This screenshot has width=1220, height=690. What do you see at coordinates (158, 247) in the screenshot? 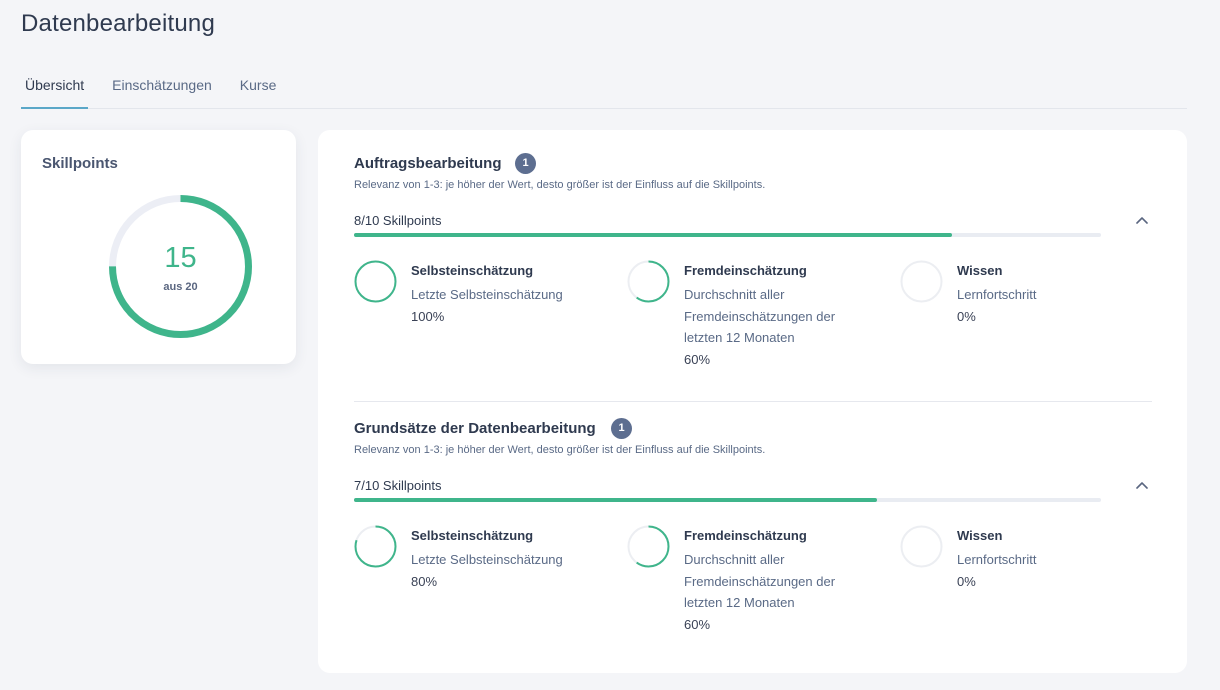
I see `skillpoints-card: Skillpoints 15 aus 20` at bounding box center [158, 247].